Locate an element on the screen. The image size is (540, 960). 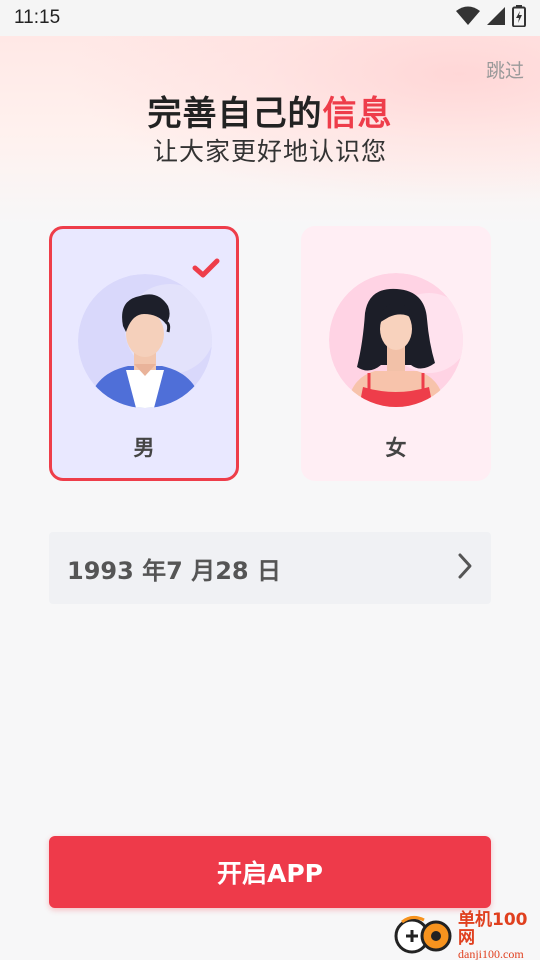
status-bar: 11:15 is located at coordinates (270, 18).